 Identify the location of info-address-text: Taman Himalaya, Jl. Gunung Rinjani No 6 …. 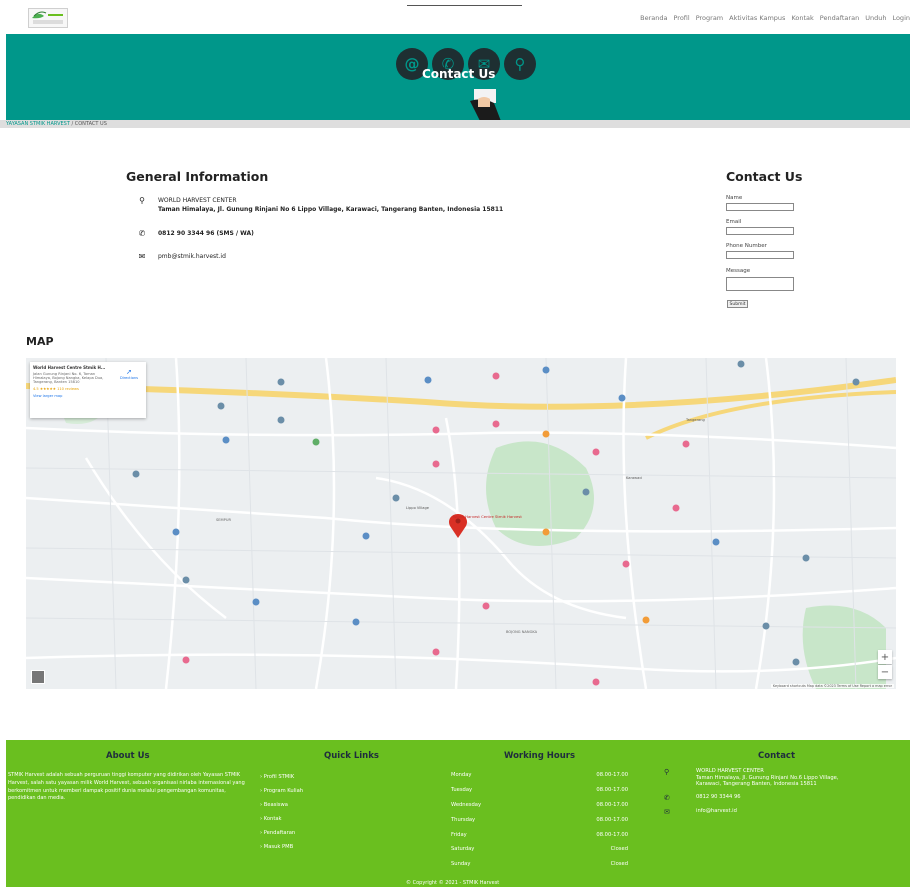
(331, 209).